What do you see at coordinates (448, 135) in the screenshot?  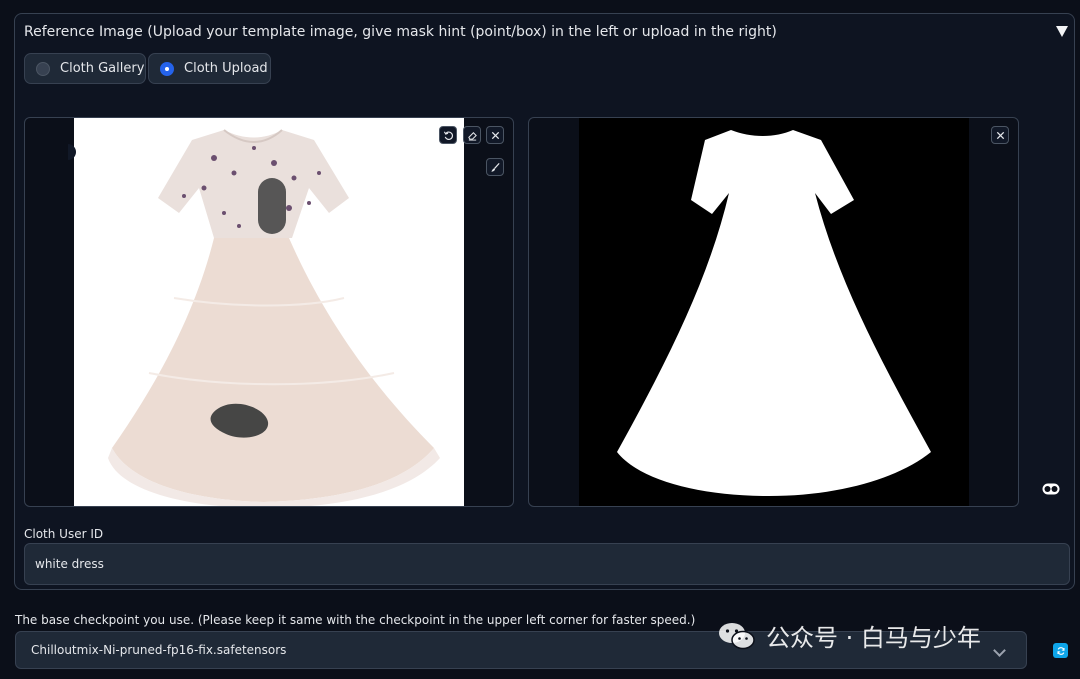 I see `undo-icon` at bounding box center [448, 135].